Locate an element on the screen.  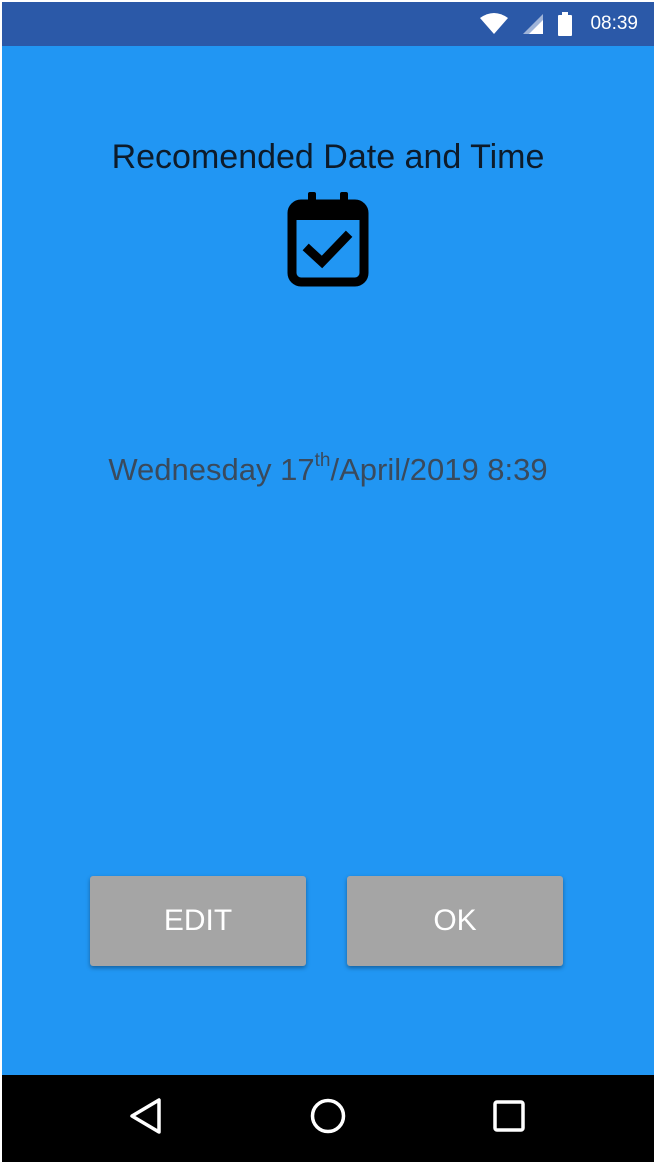
back-button is located at coordinates (146, 1118).